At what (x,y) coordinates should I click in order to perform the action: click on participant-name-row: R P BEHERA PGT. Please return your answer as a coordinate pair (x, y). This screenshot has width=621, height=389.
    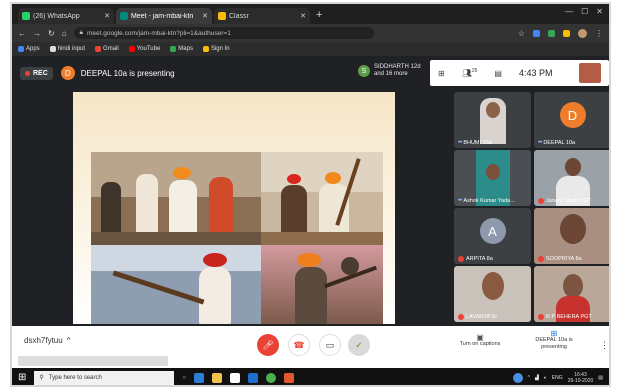
    Looking at the image, I should click on (565, 317).